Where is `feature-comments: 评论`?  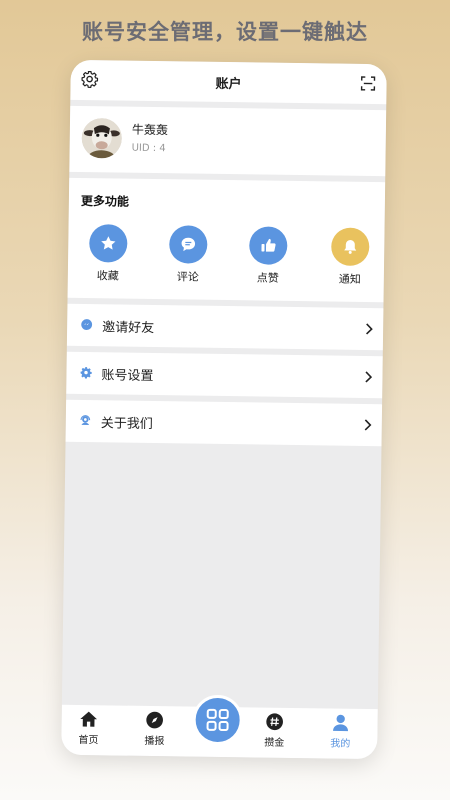 feature-comments: 评论 is located at coordinates (188, 255).